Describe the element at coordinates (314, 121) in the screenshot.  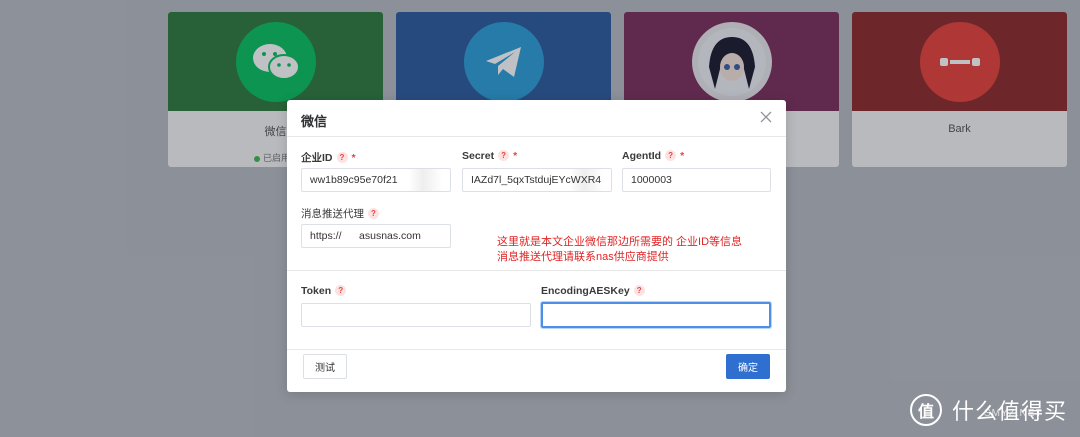
I see `dialog-title: 微信` at that location.